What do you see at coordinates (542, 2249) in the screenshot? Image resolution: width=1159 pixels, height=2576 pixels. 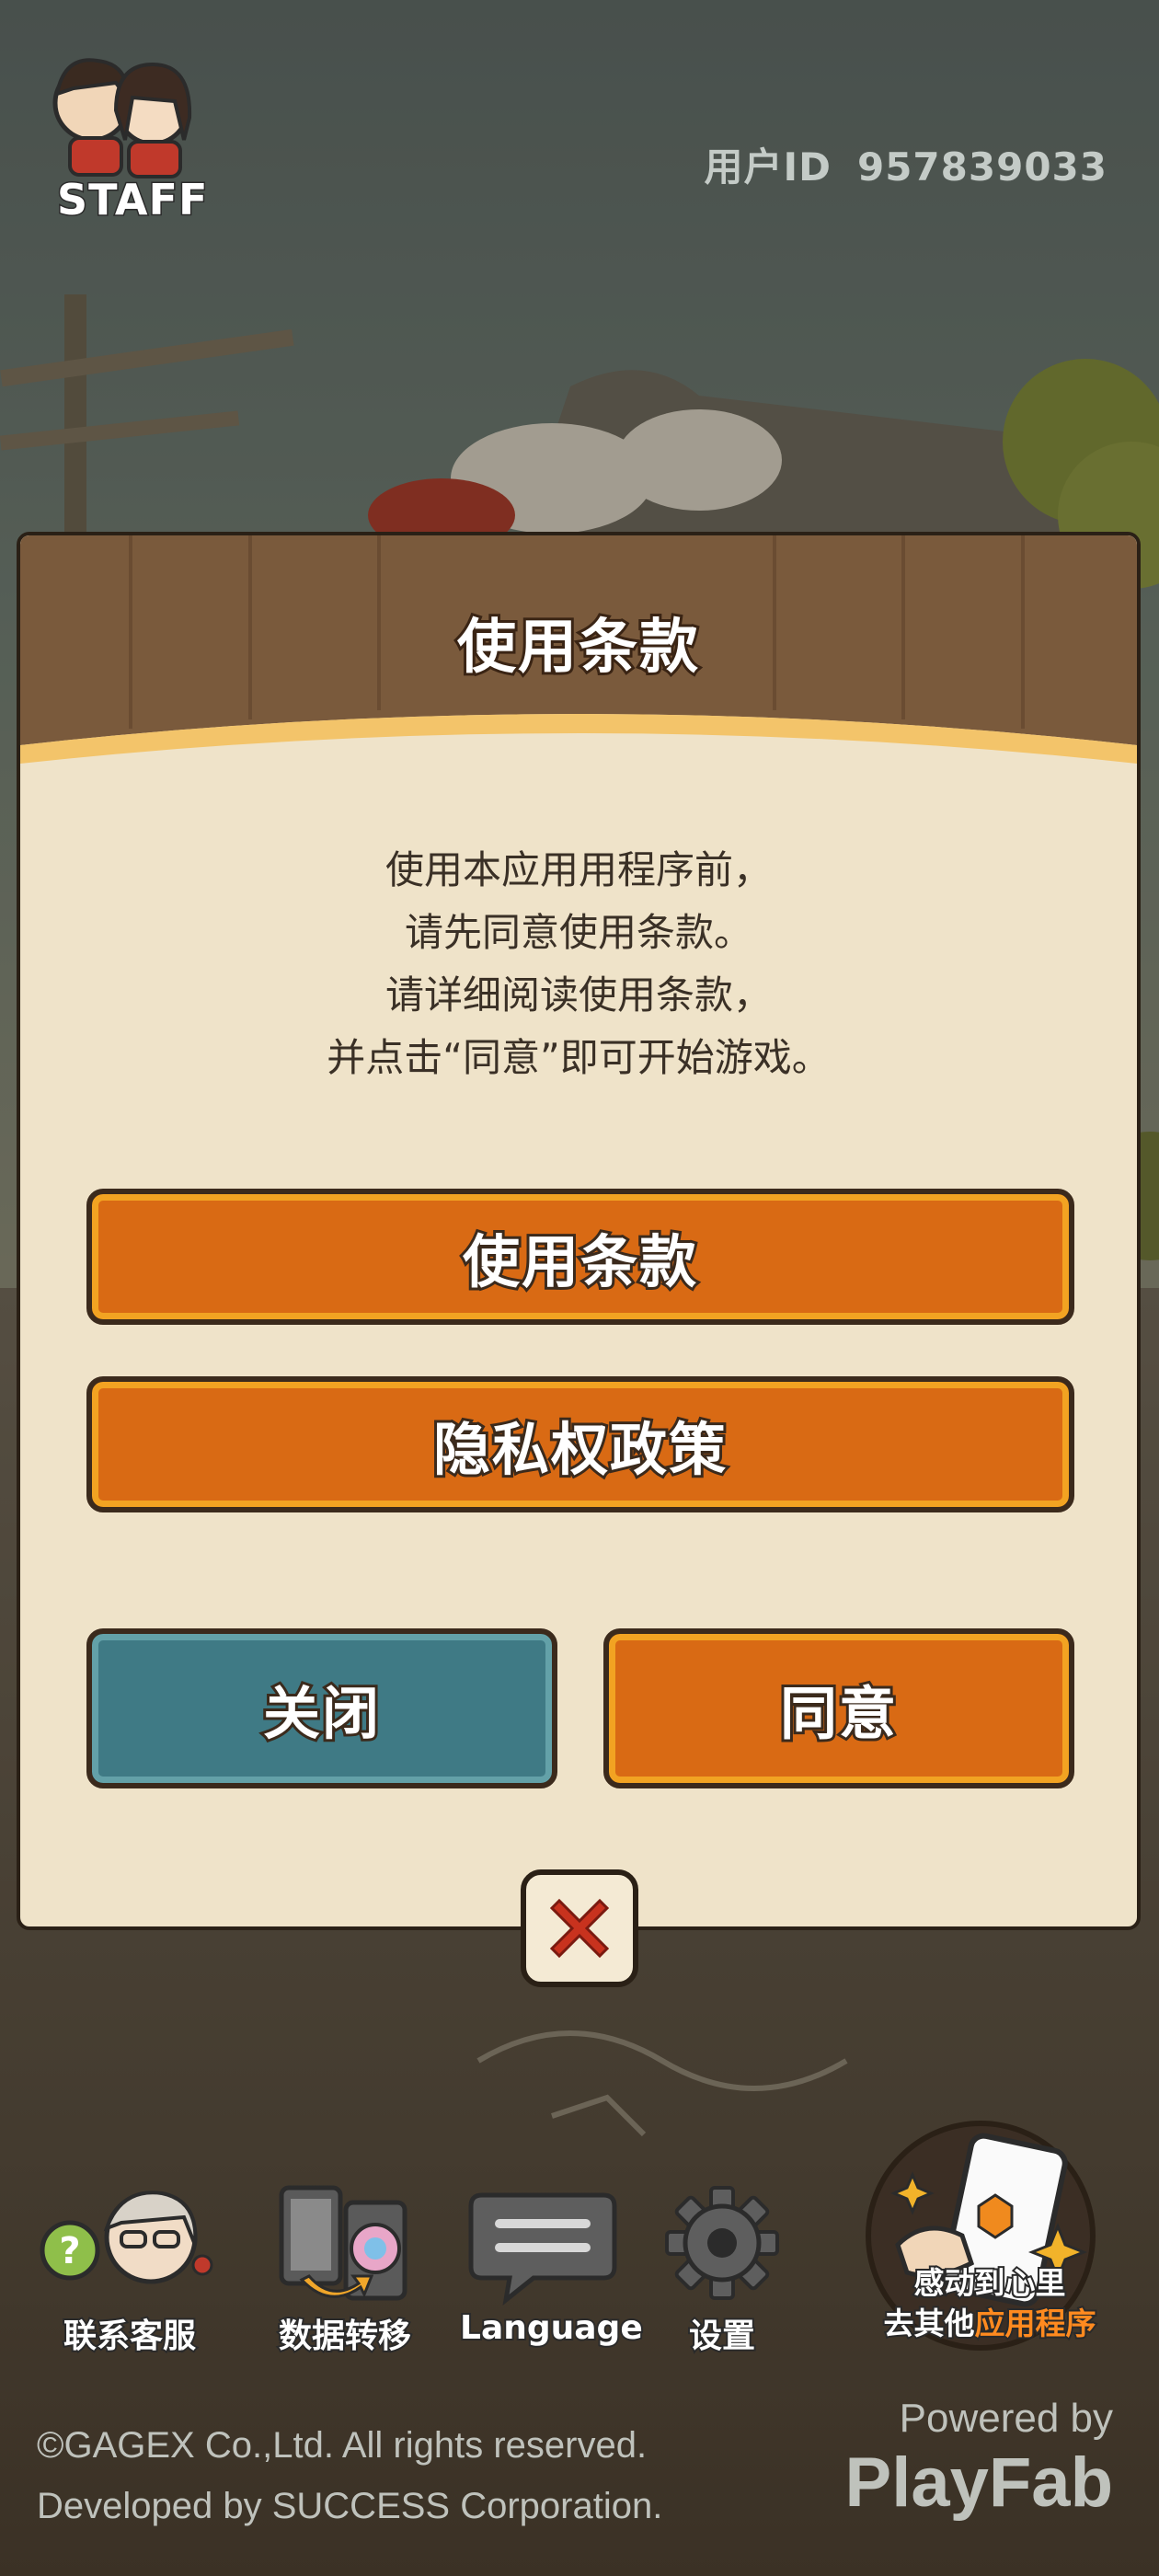 I see `language-speech-icon` at bounding box center [542, 2249].